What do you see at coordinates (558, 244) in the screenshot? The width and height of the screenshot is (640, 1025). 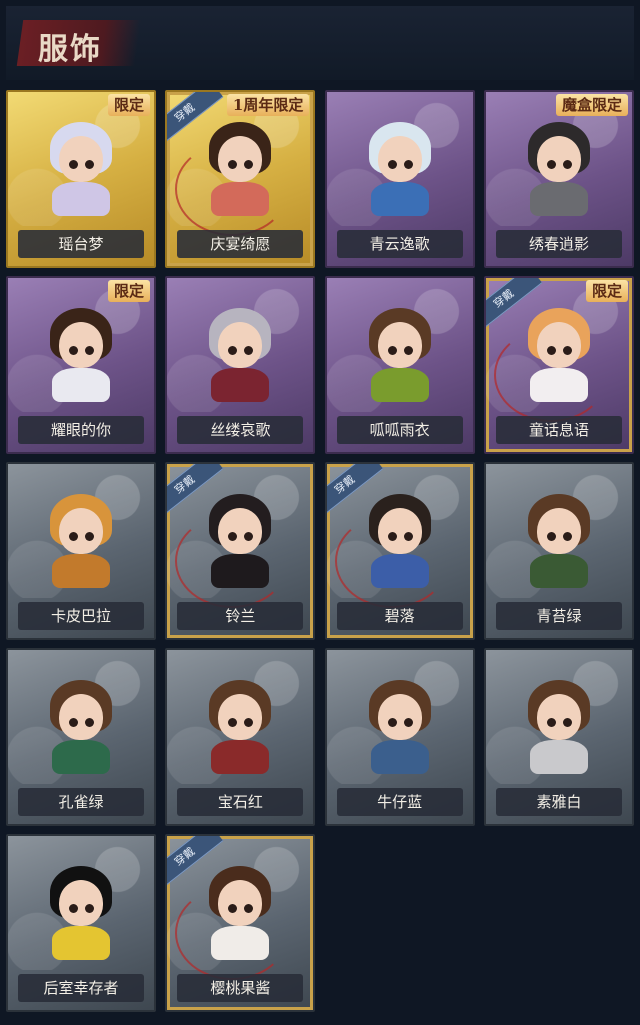 I see `costume-name: 绣春逍影` at bounding box center [558, 244].